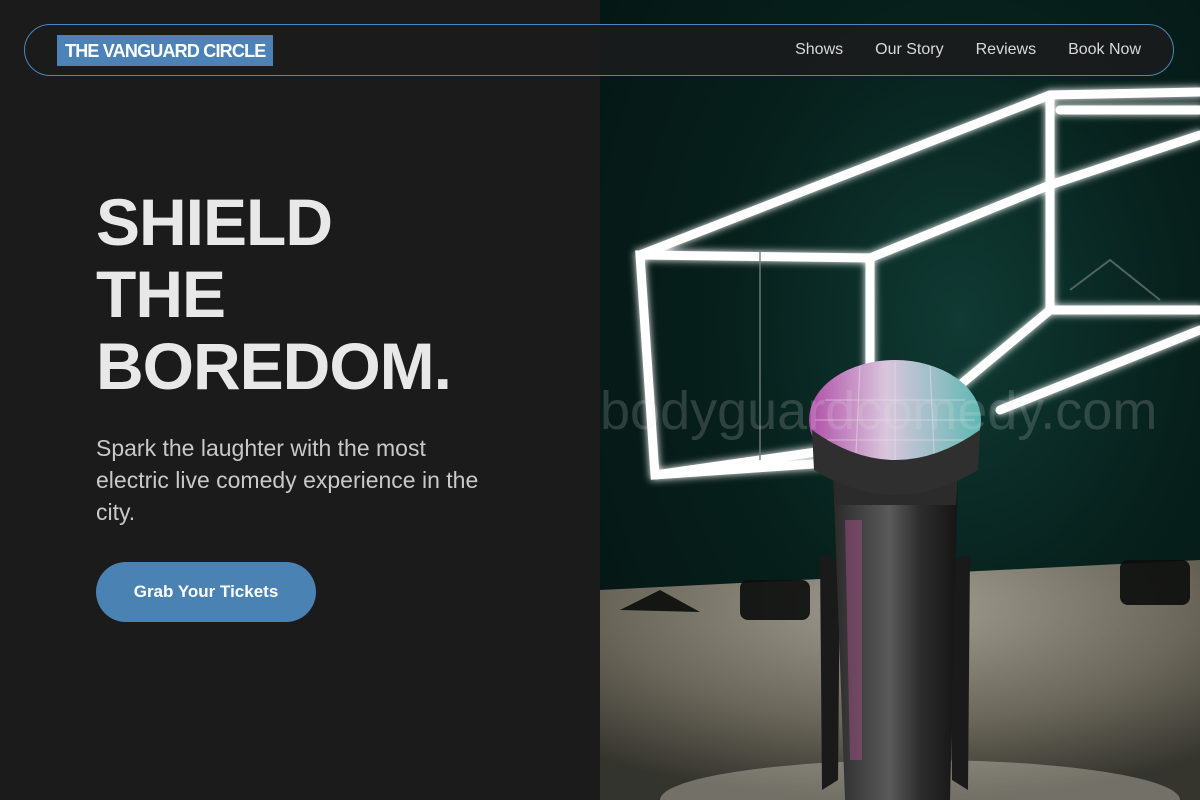 The image size is (1200, 800). Describe the element at coordinates (968, 50) in the screenshot. I see `nav-links: Shows Our Story Reviews Book Now` at that location.